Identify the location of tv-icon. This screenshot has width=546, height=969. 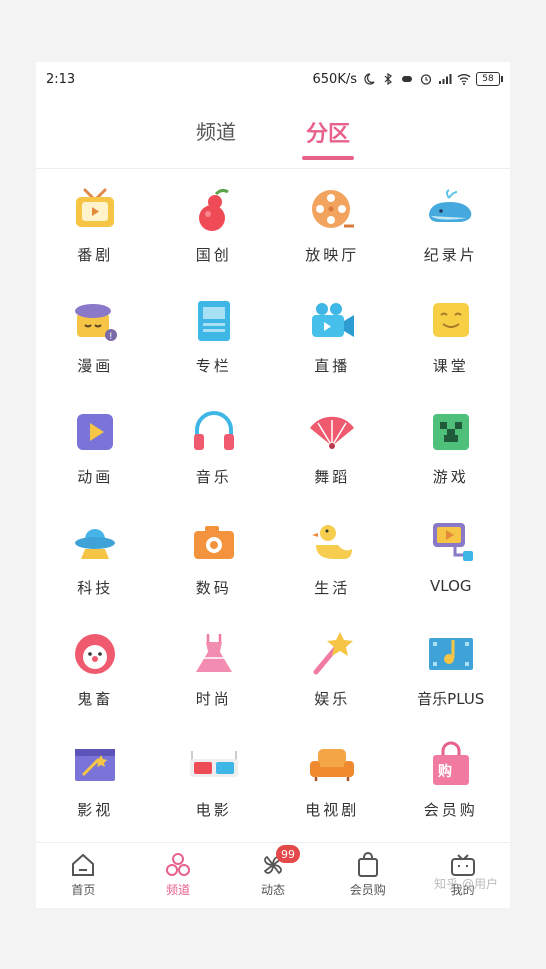
(95, 207).